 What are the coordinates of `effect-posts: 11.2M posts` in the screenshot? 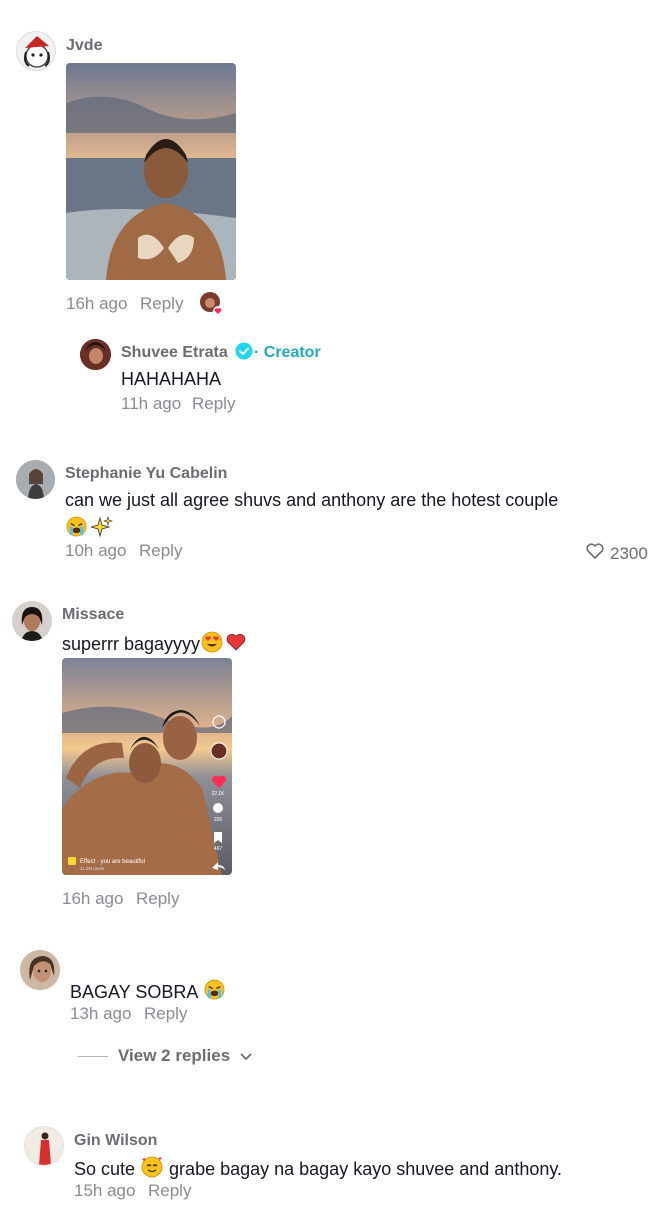 It's located at (92, 868).